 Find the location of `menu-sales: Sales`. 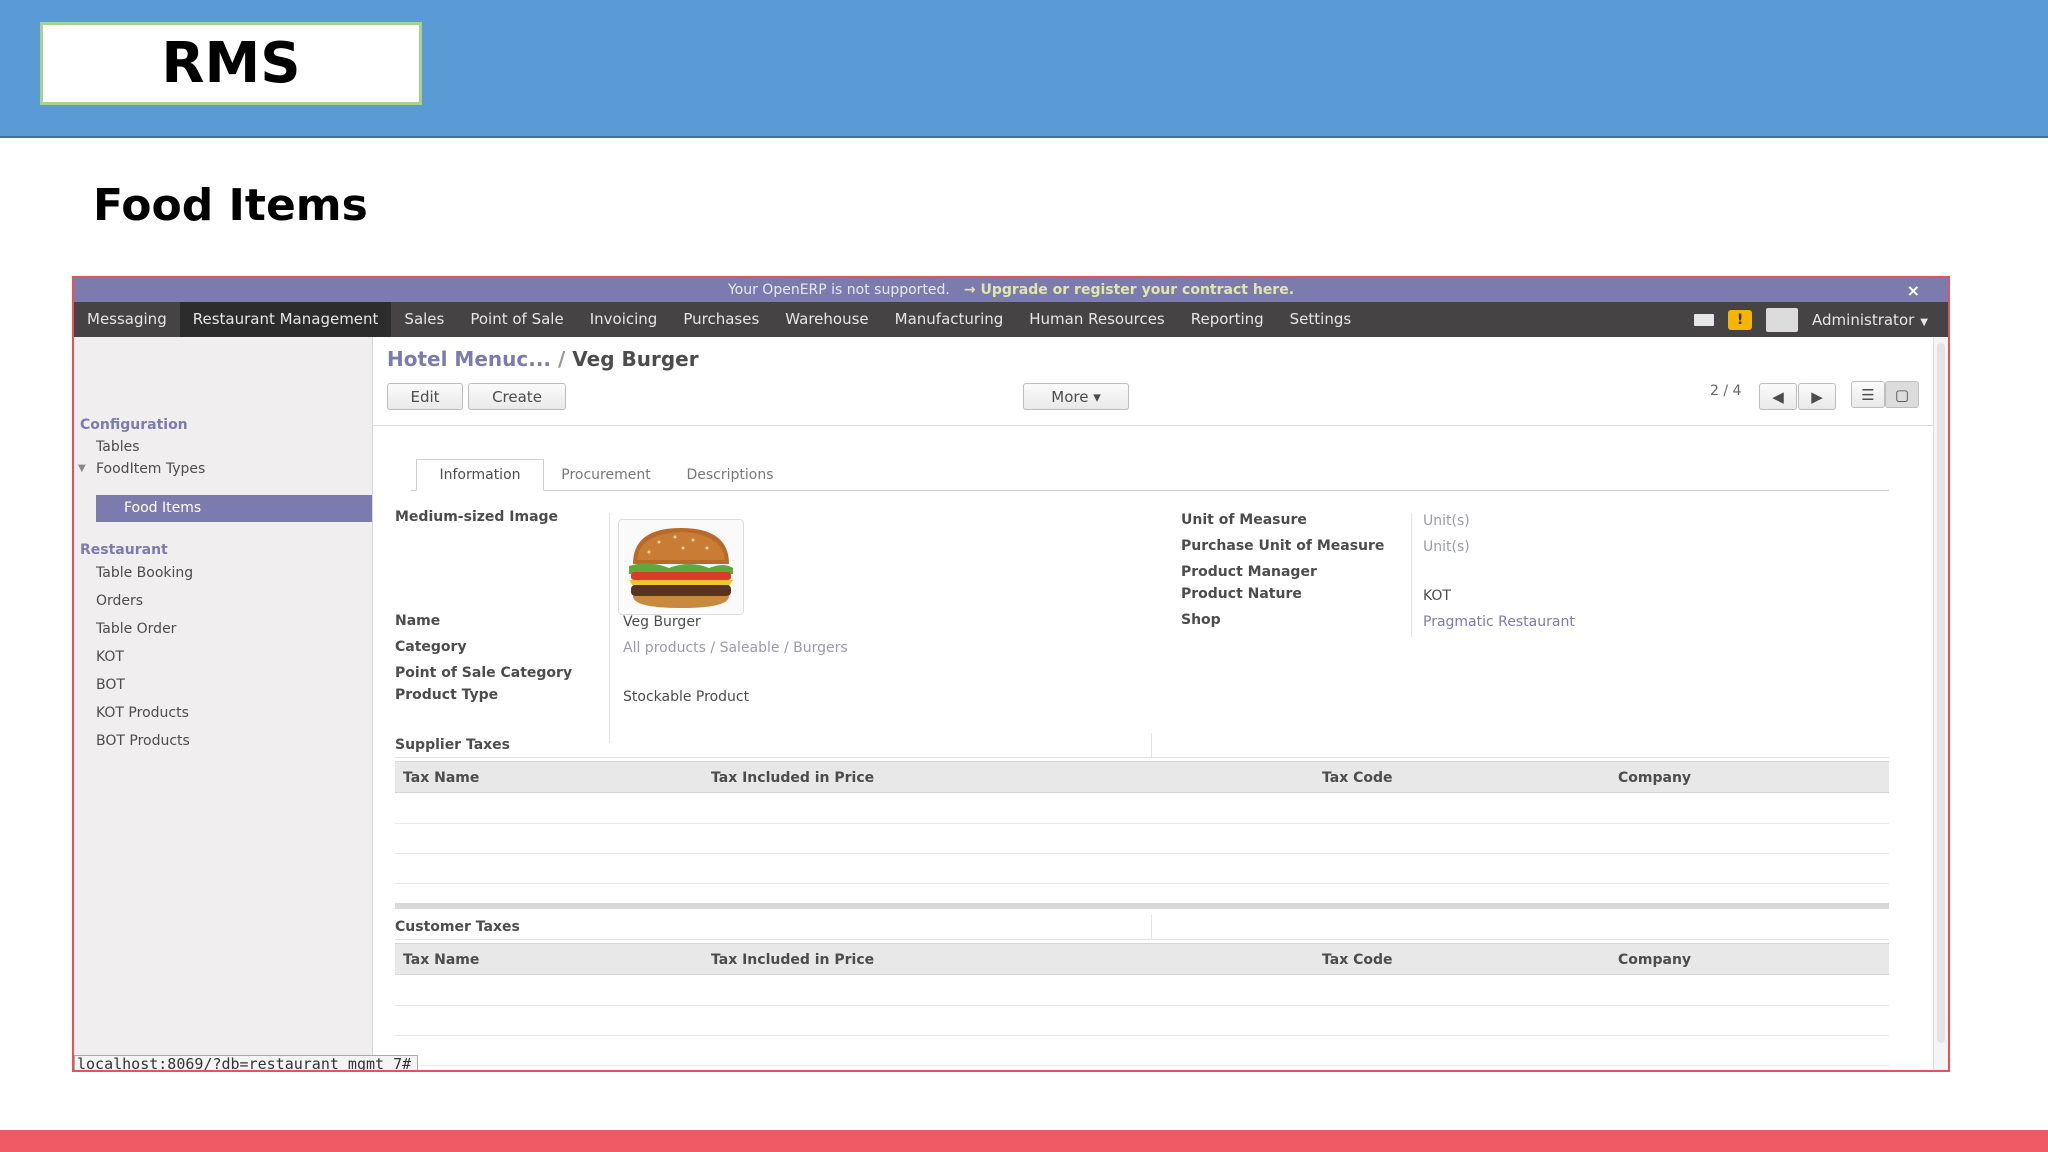

menu-sales: Sales is located at coordinates (424, 319).